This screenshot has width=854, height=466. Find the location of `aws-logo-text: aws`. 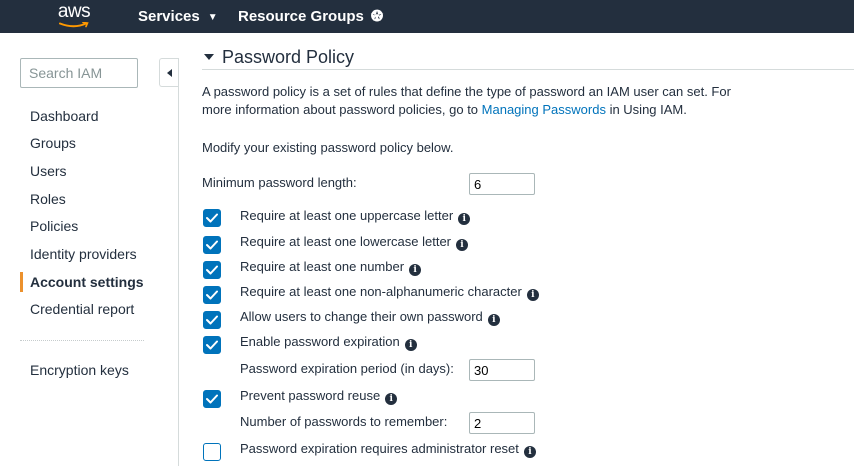

aws-logo-text: aws is located at coordinates (74, 11).